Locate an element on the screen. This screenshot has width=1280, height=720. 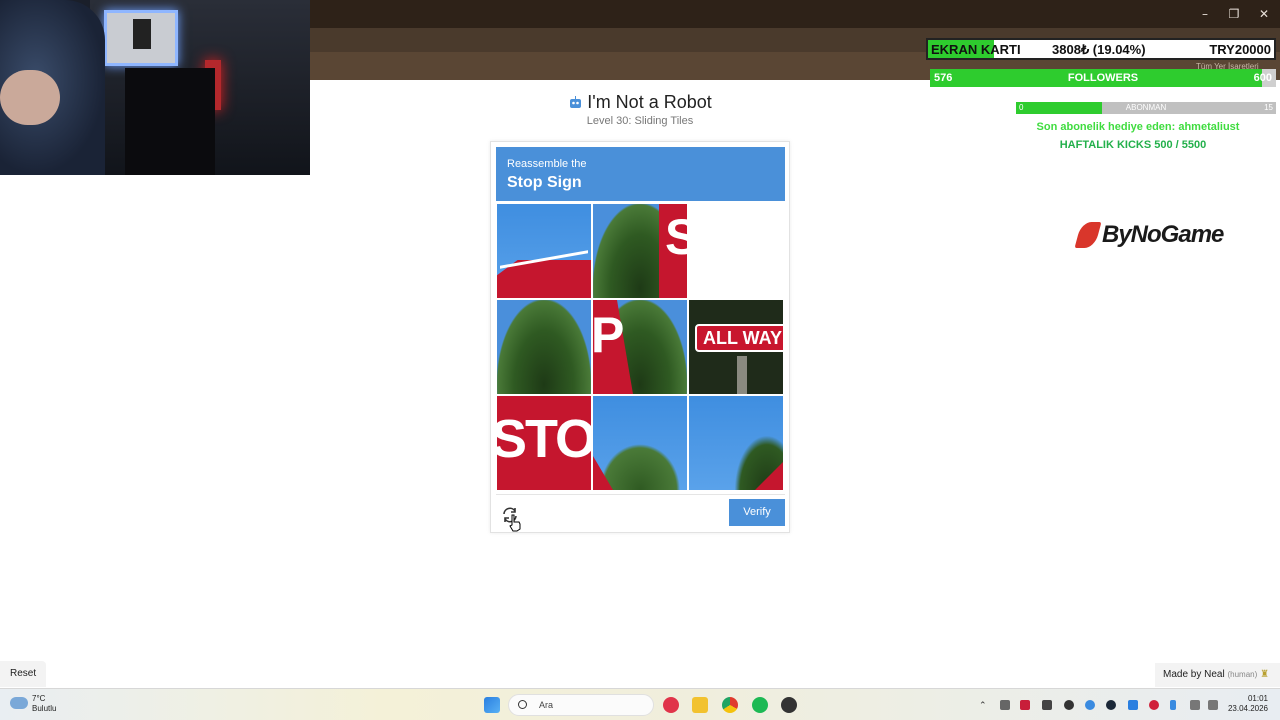
goal-label: EKRAN KARTI is located at coordinates (976, 49).